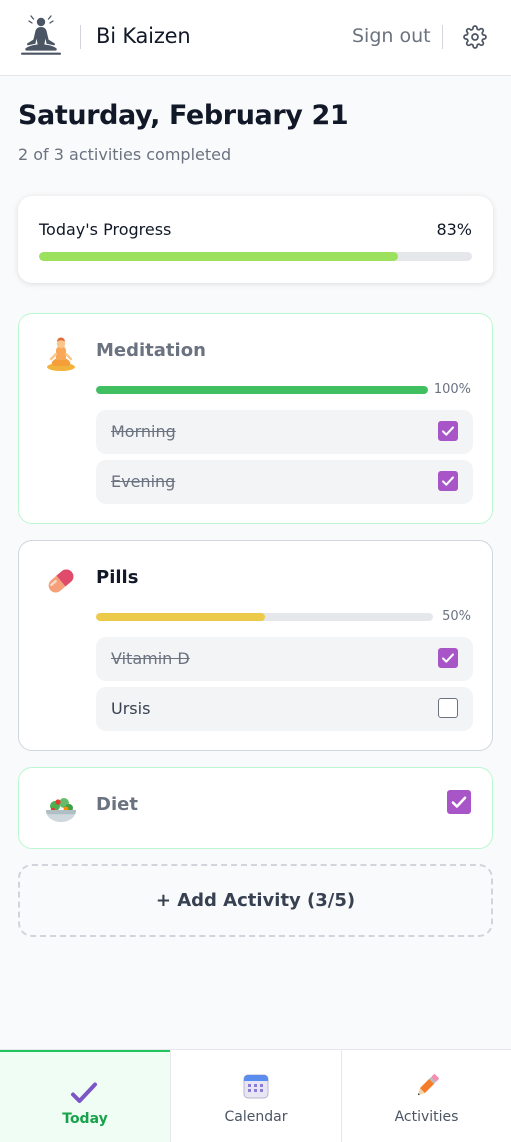  Describe the element at coordinates (255, 900) in the screenshot. I see `add-activity-button: + Add Activity (3/5)` at that location.